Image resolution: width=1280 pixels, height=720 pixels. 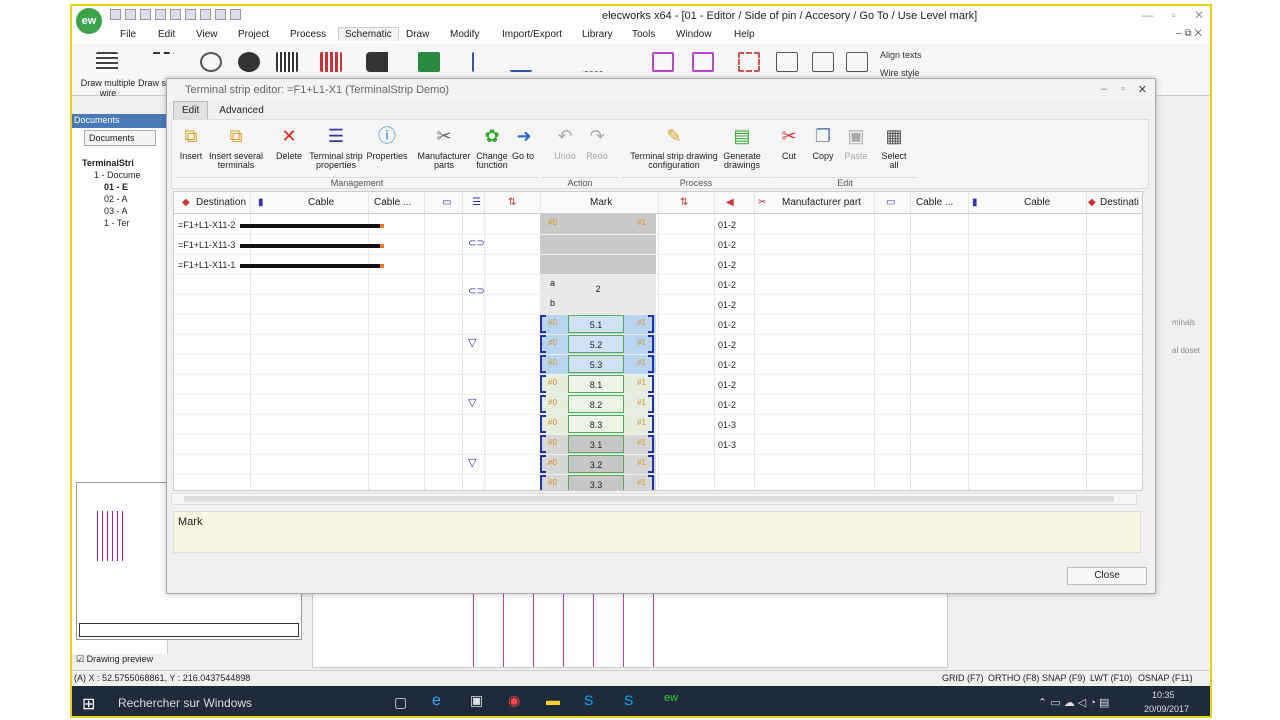 What do you see at coordinates (476, 700) in the screenshot?
I see `store-icon: ▣` at bounding box center [476, 700].